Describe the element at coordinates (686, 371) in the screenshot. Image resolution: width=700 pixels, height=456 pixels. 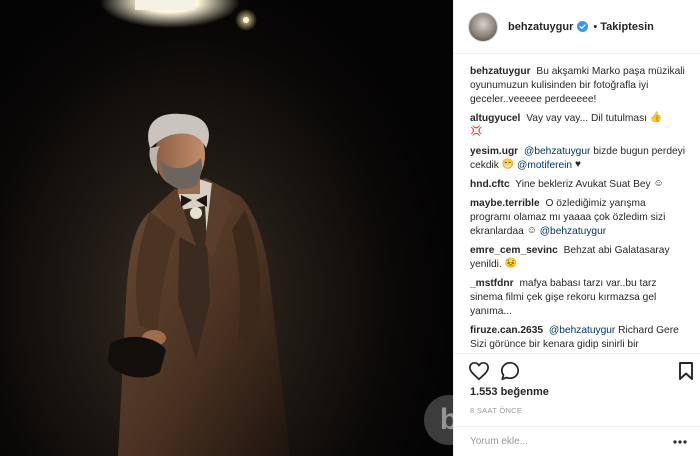
I see `bookmark-icon` at that location.